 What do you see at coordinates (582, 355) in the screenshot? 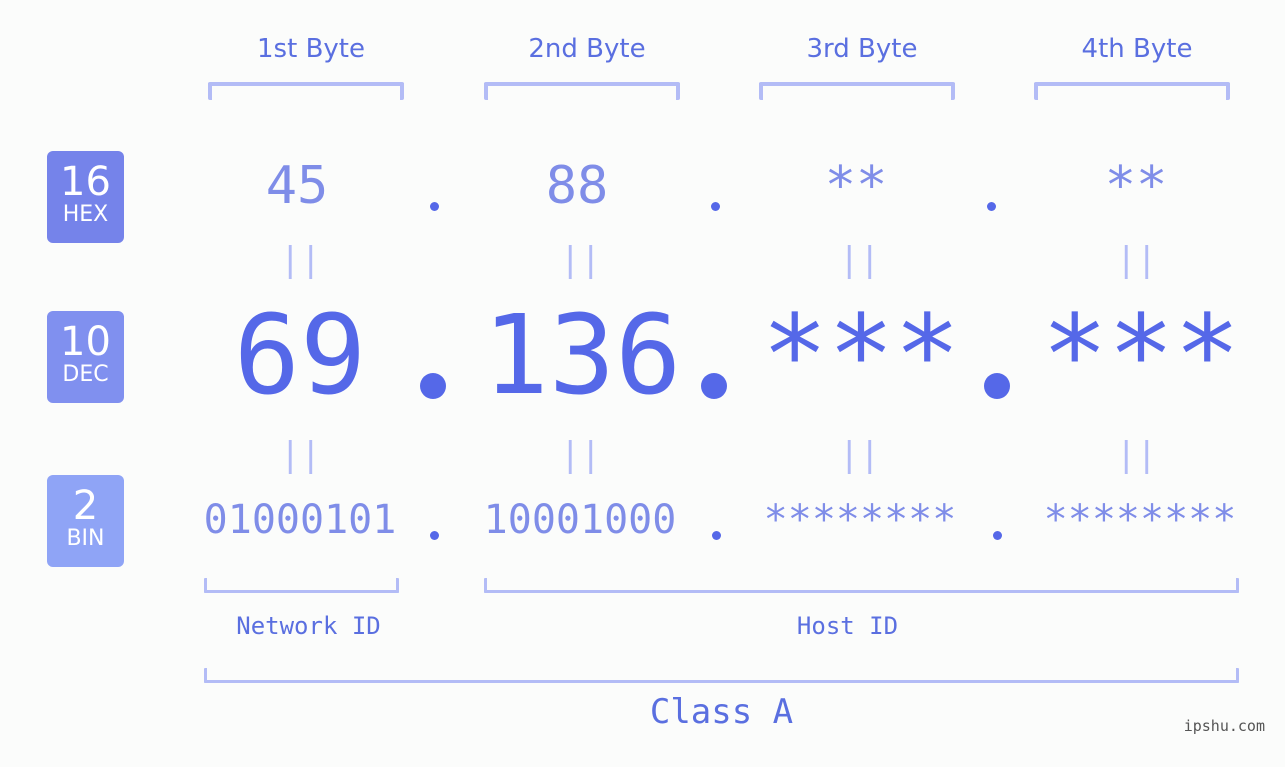
I see `dec-byte-2: 136` at bounding box center [582, 355].